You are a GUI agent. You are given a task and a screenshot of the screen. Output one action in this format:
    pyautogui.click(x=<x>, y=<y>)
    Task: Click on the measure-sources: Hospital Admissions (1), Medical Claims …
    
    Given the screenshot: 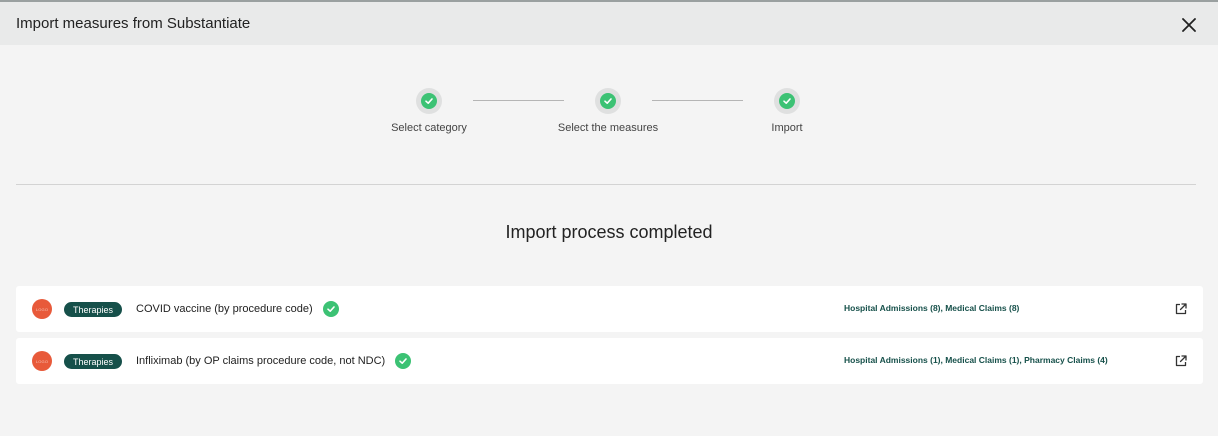 What is the action you would take?
    pyautogui.click(x=976, y=360)
    